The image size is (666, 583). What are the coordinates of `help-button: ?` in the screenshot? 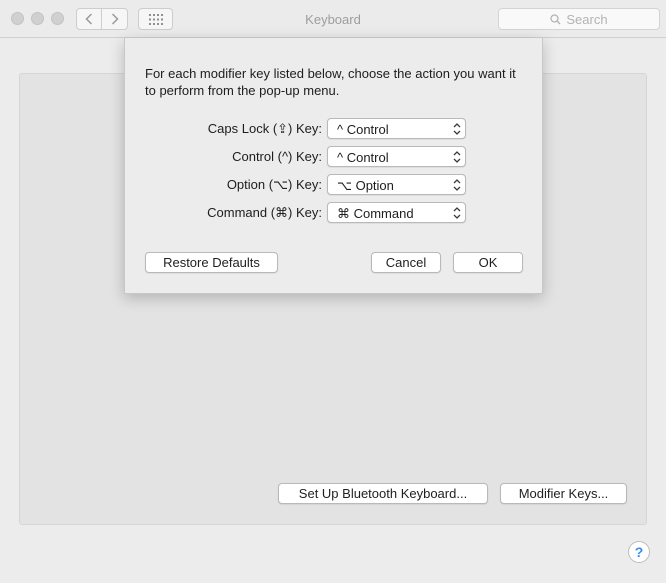 It's located at (639, 552).